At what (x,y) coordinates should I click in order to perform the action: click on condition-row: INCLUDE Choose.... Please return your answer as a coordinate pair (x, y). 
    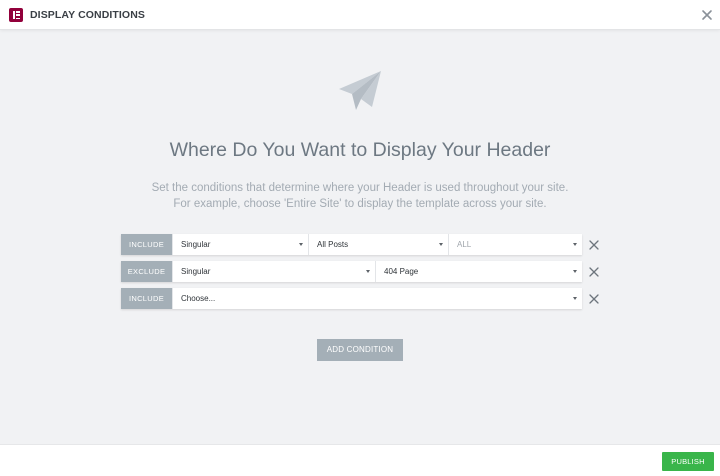
    Looking at the image, I should click on (351, 298).